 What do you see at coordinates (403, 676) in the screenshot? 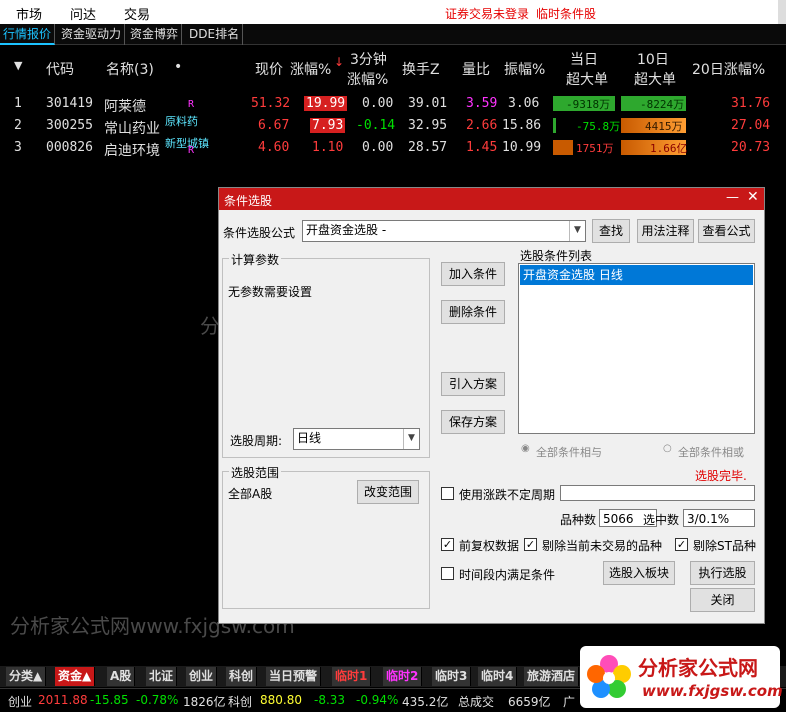
I see `tab-temp2: 临时2` at bounding box center [403, 676].